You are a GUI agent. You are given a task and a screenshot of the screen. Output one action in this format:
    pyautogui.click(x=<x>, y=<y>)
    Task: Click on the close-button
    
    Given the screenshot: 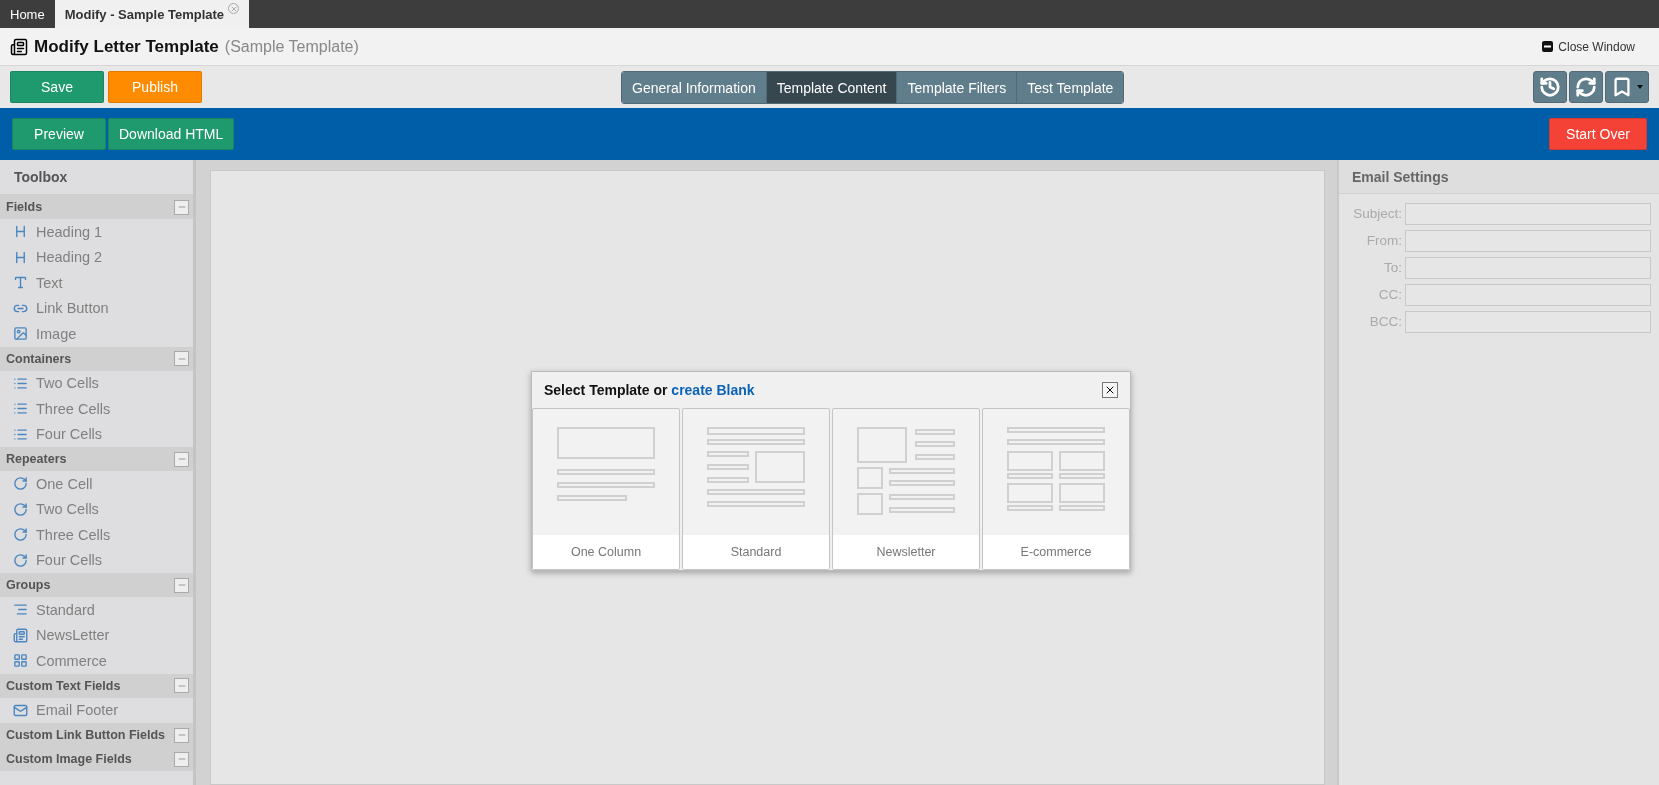 What is the action you would take?
    pyautogui.click(x=1110, y=390)
    